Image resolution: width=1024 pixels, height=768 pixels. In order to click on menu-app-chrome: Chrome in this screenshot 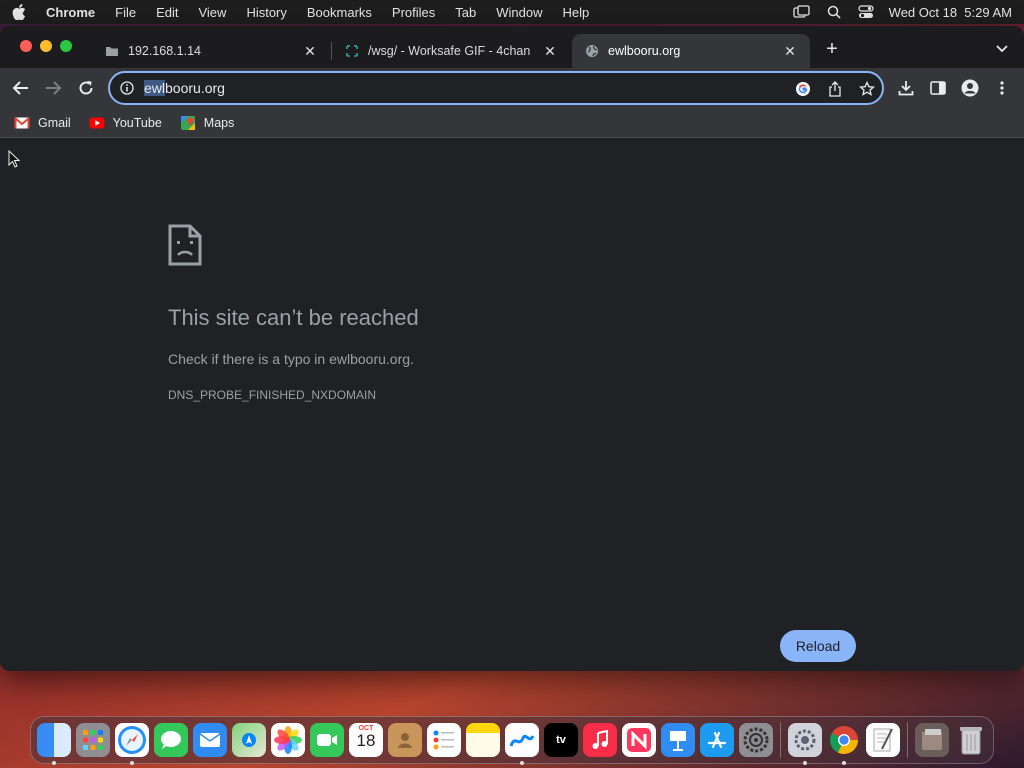, I will do `click(70, 12)`.